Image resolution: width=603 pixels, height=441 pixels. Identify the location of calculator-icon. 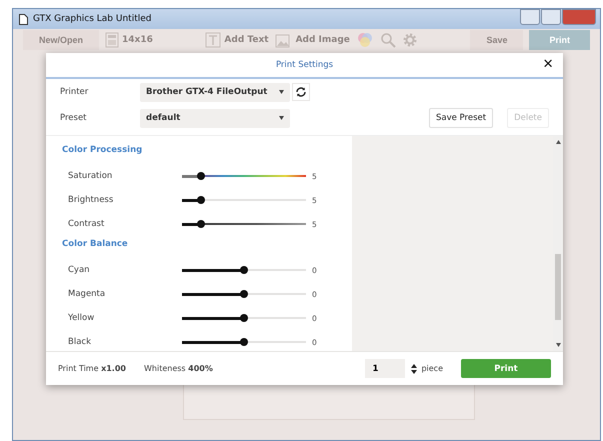
(112, 40).